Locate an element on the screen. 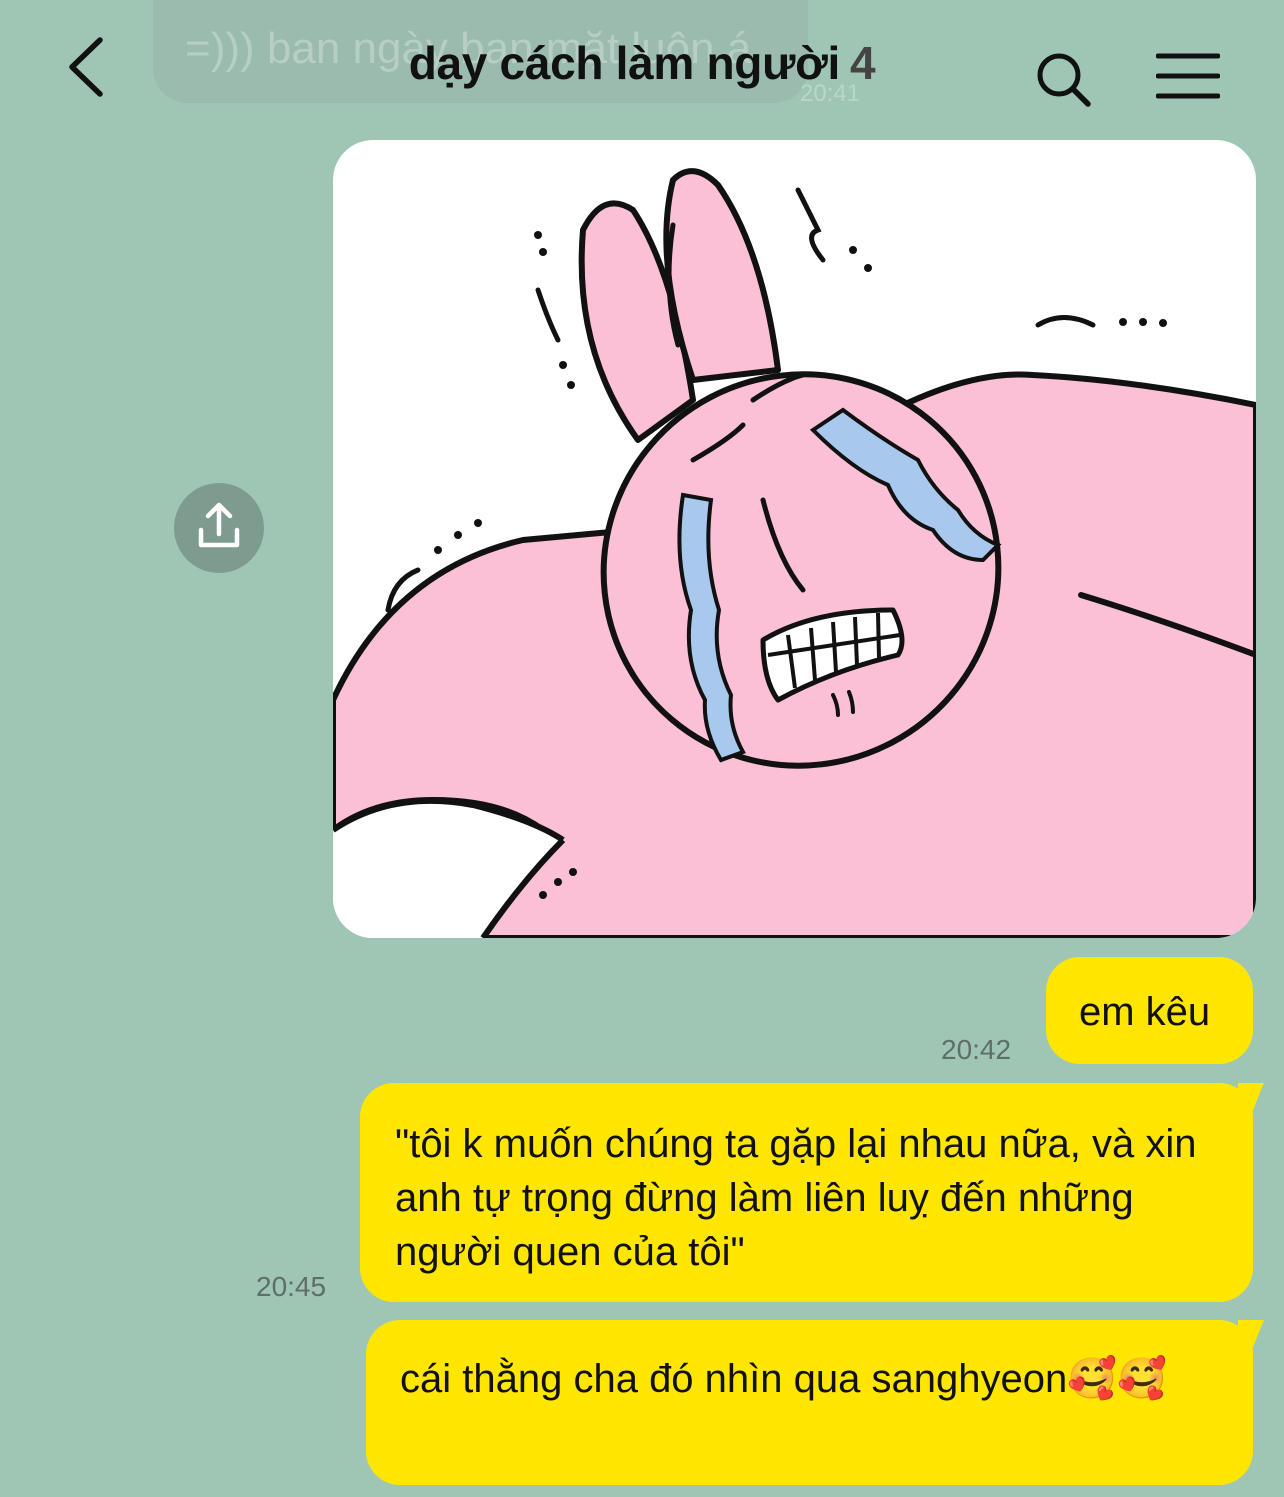 The width and height of the screenshot is (1284, 1497). hamburger-menu-icon is located at coordinates (1188, 76).